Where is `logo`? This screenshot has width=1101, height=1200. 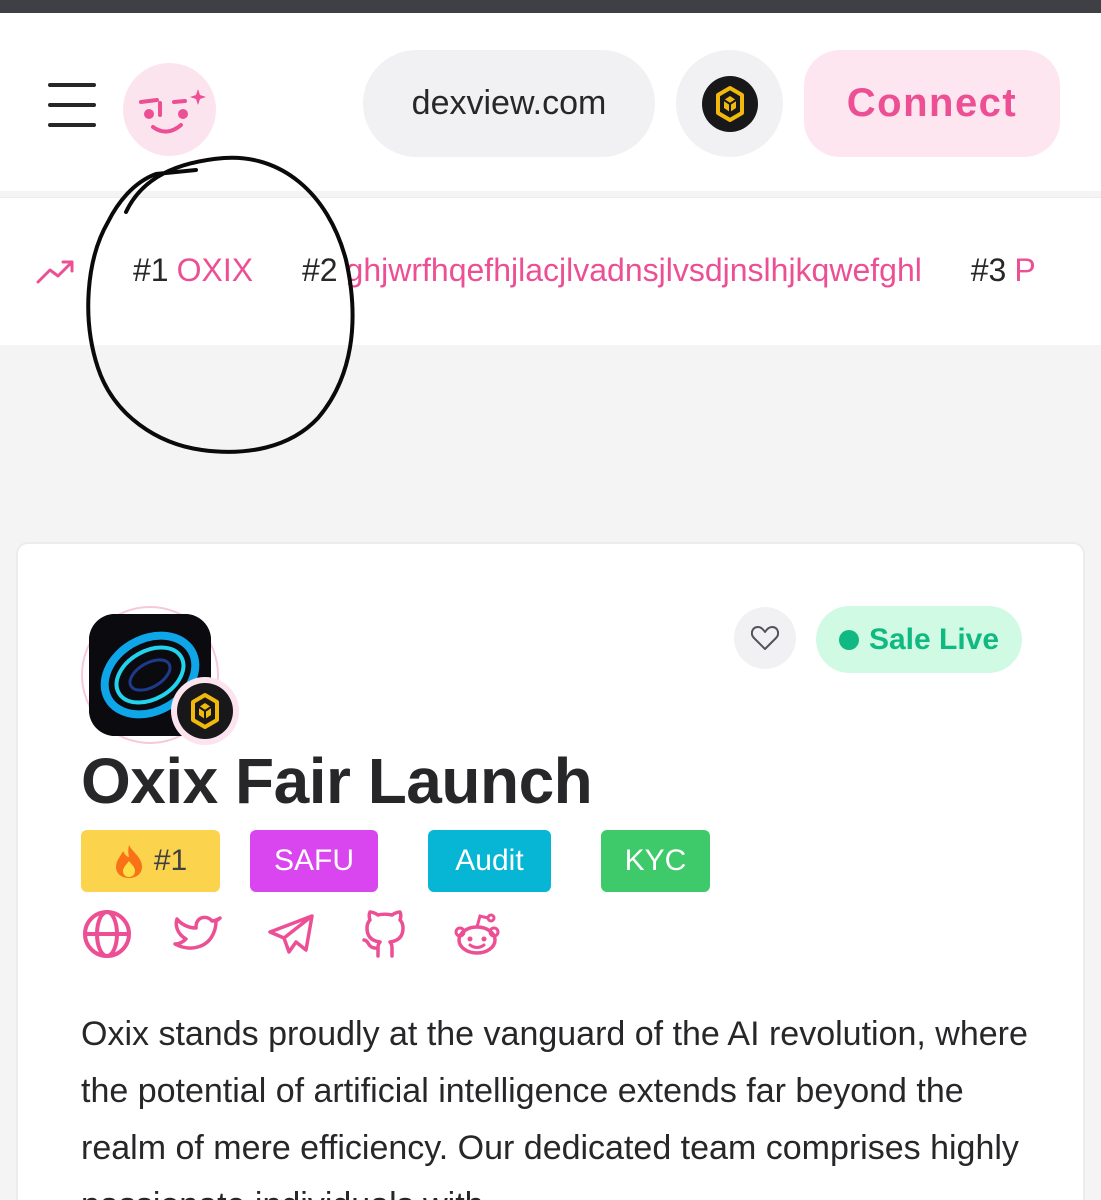 logo is located at coordinates (169, 109).